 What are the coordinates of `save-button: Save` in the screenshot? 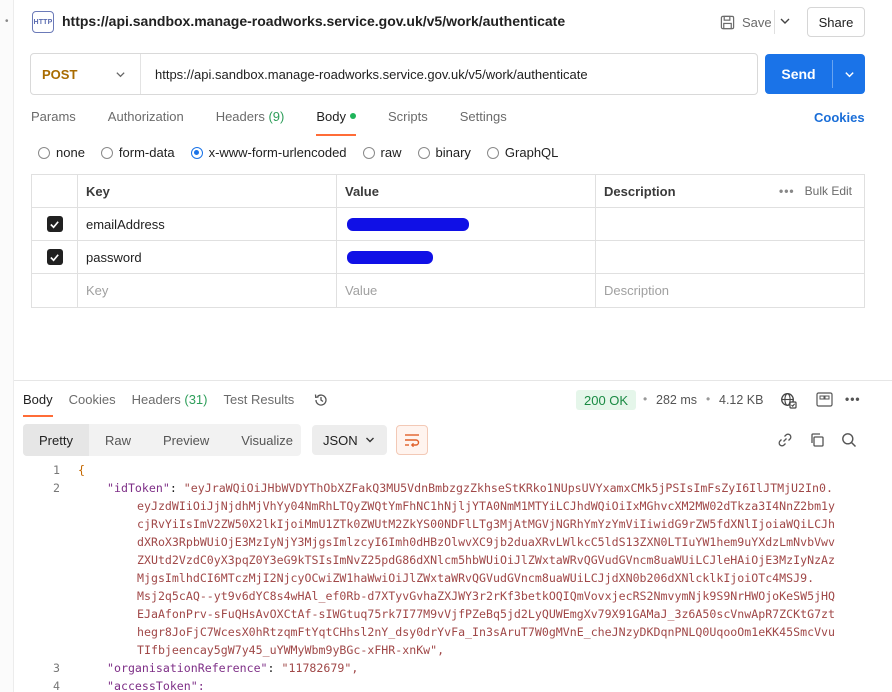 It's located at (746, 22).